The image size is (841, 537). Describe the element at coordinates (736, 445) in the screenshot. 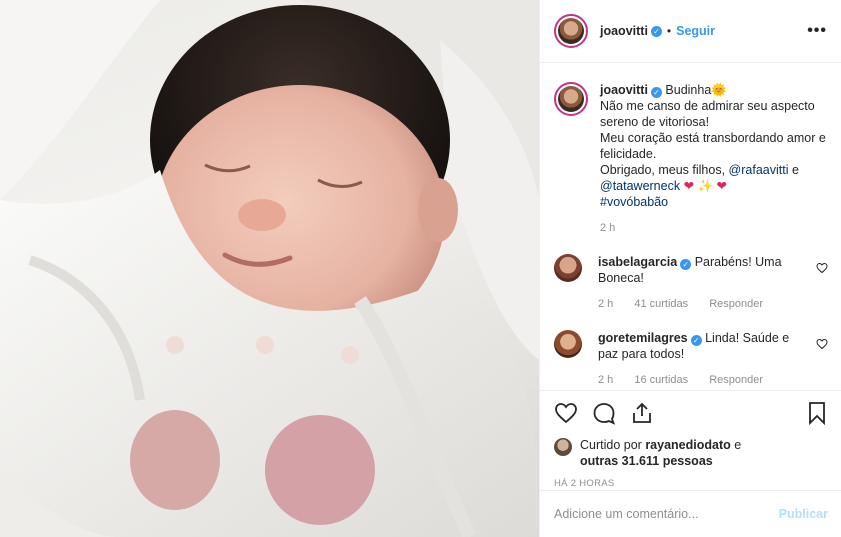

I see `likes-suffix: e` at that location.